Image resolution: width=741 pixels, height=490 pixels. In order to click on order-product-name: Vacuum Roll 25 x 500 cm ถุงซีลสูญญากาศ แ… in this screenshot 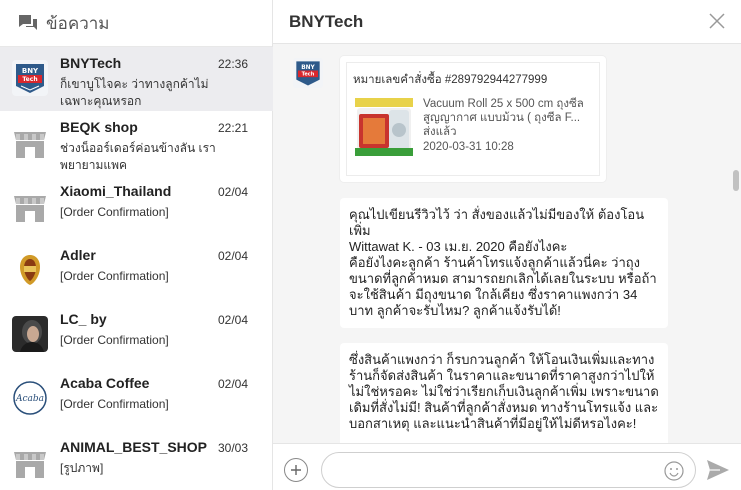, I will do `click(503, 111)`.